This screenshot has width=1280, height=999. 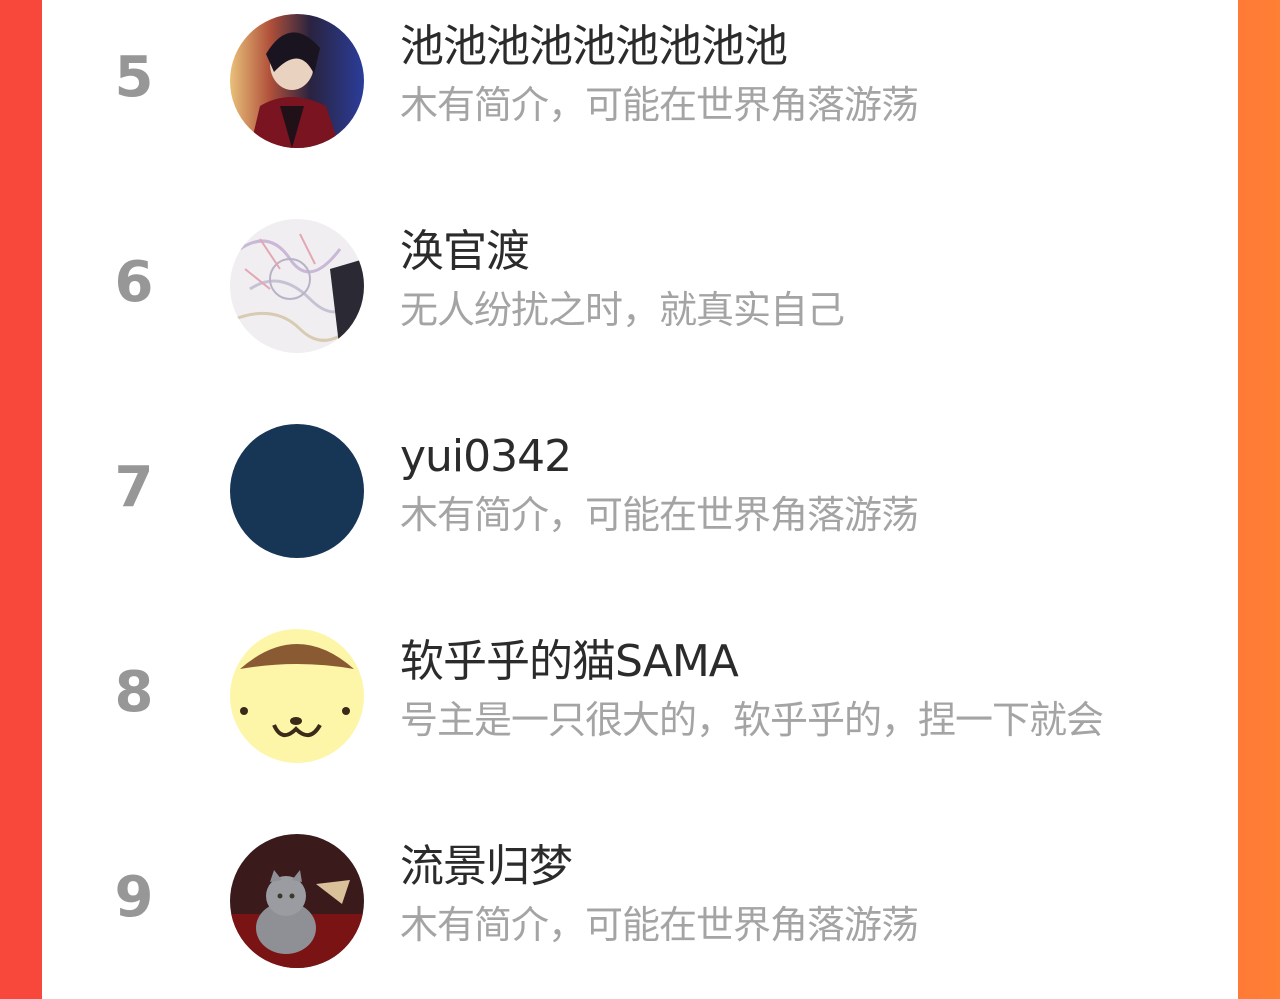 What do you see at coordinates (486, 867) in the screenshot?
I see `user-name: 流景归梦` at bounding box center [486, 867].